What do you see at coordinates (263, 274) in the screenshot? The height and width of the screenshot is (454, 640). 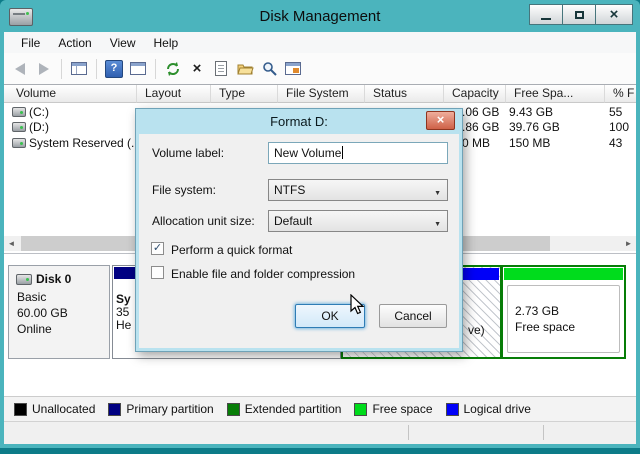 I see `compression-label: Enable file and folder compression` at bounding box center [263, 274].